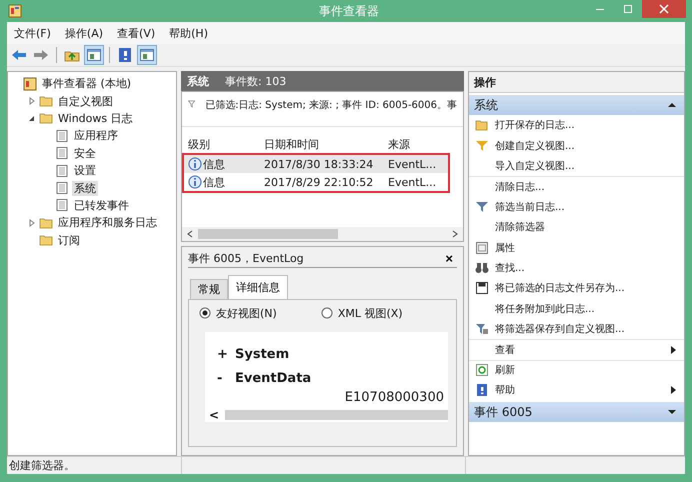 The width and height of the screenshot is (692, 482). Describe the element at coordinates (486, 105) in the screenshot. I see `section-title: 系统` at that location.